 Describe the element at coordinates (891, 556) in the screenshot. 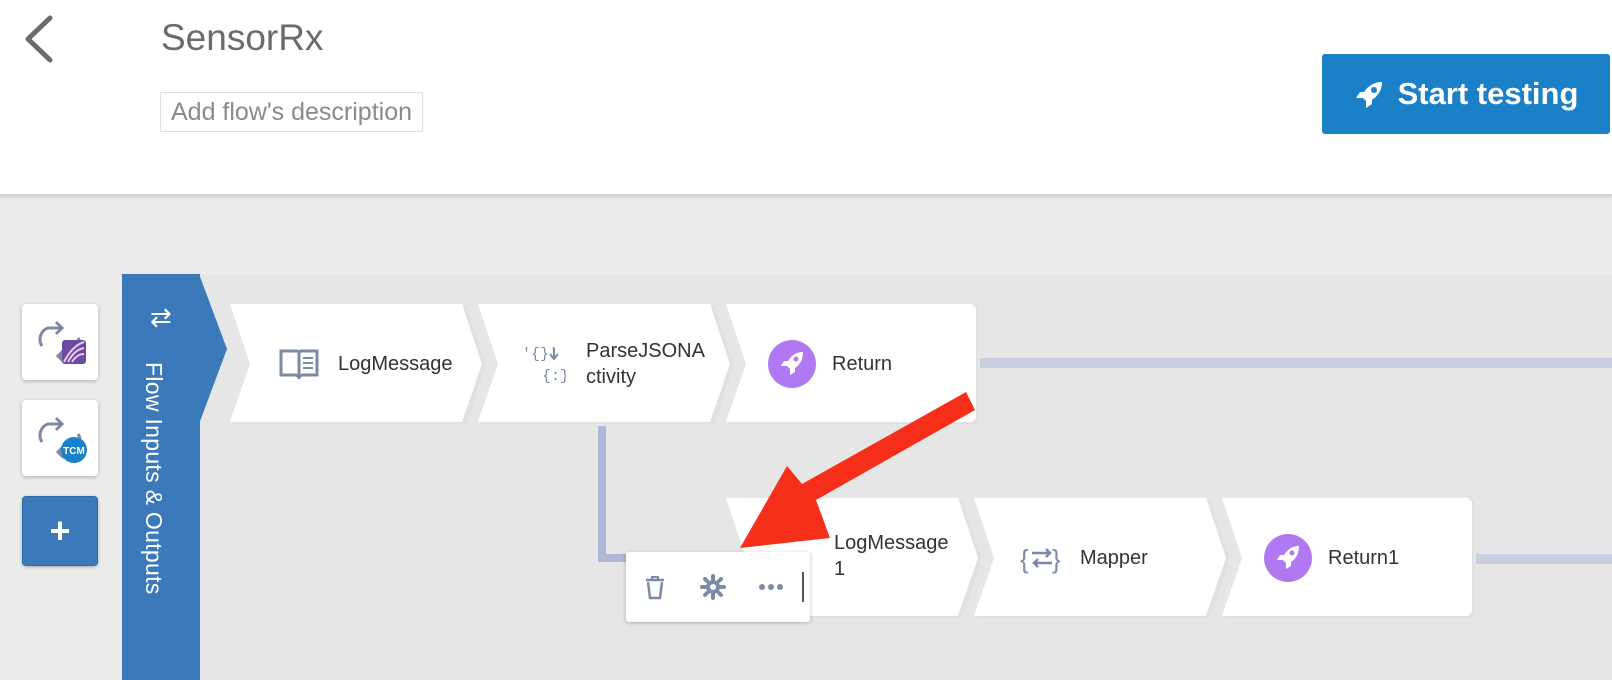

I see `activity-label: LogMessage 1` at that location.